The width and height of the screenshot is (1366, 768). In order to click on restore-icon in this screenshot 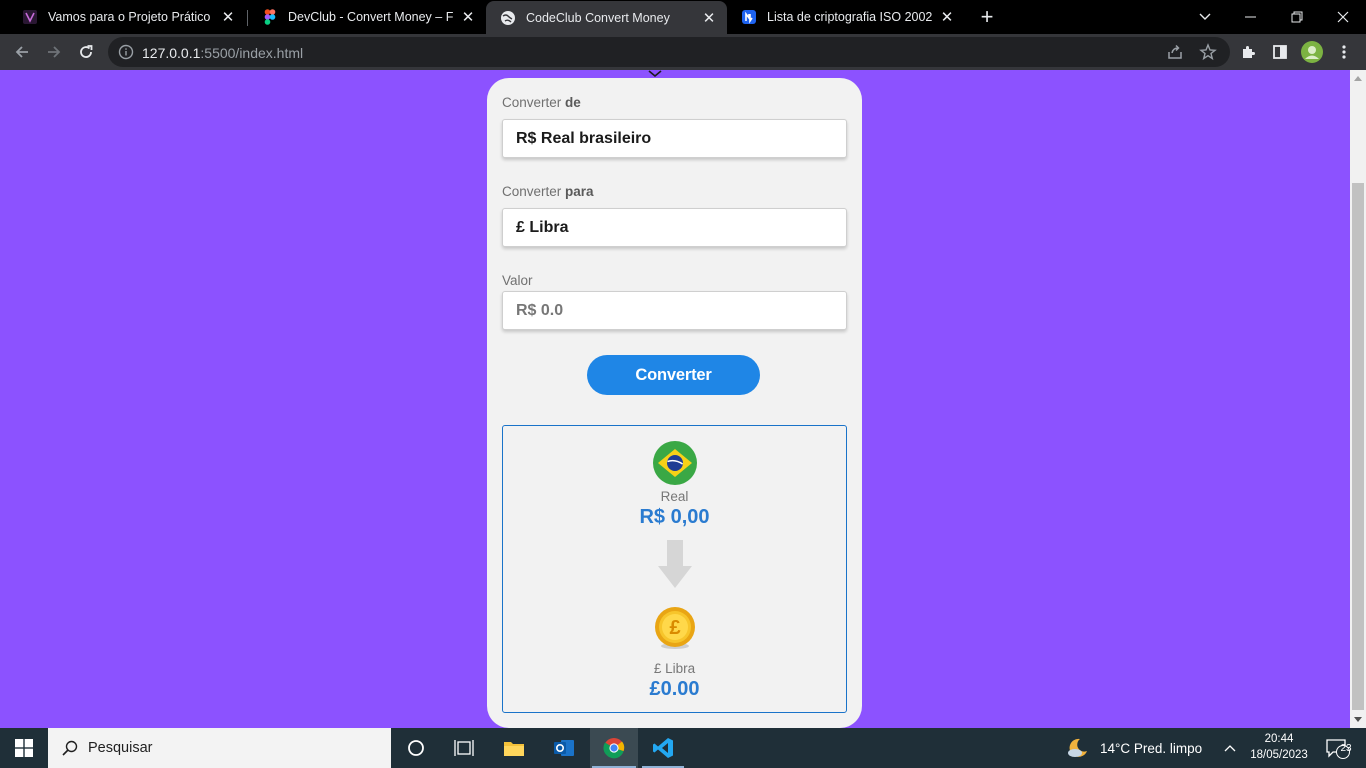, I will do `click(1297, 17)`.